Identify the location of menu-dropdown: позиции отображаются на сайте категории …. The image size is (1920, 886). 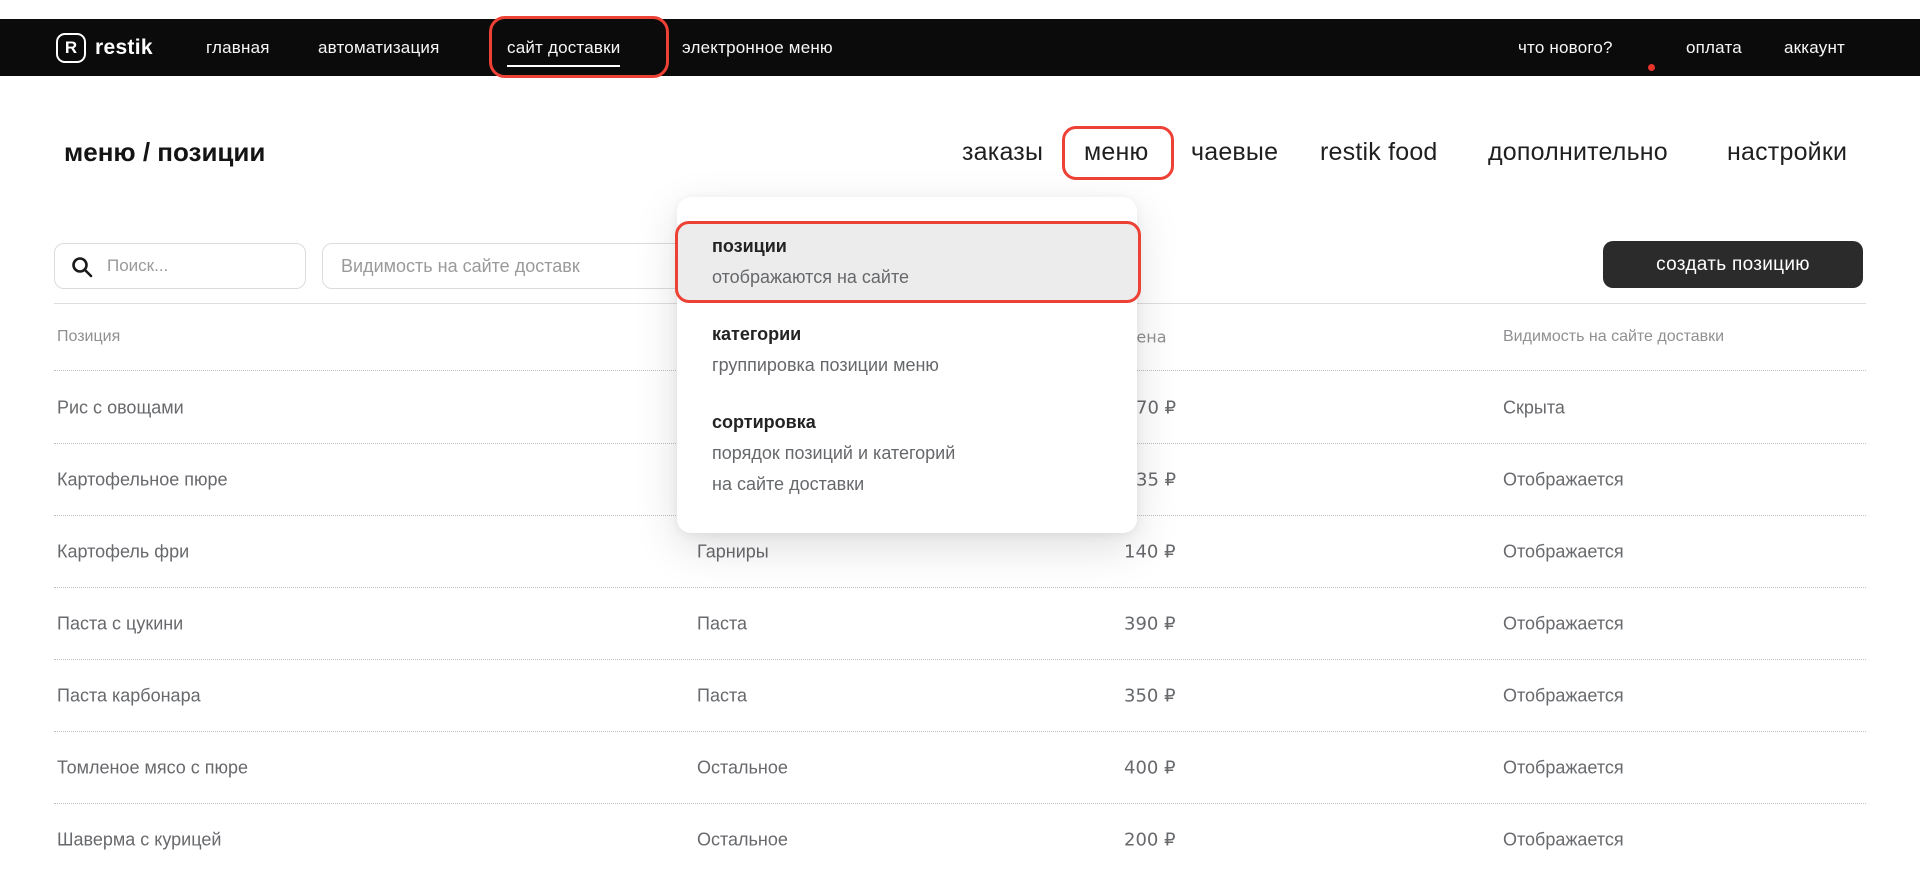
(908, 365).